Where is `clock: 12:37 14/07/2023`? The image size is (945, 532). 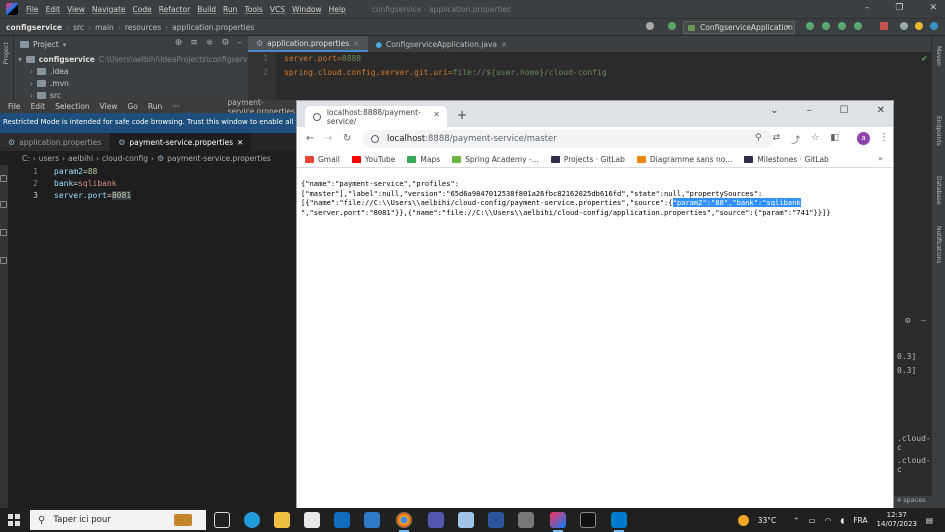
clock: 12:37 14/07/2023 is located at coordinates (897, 520).